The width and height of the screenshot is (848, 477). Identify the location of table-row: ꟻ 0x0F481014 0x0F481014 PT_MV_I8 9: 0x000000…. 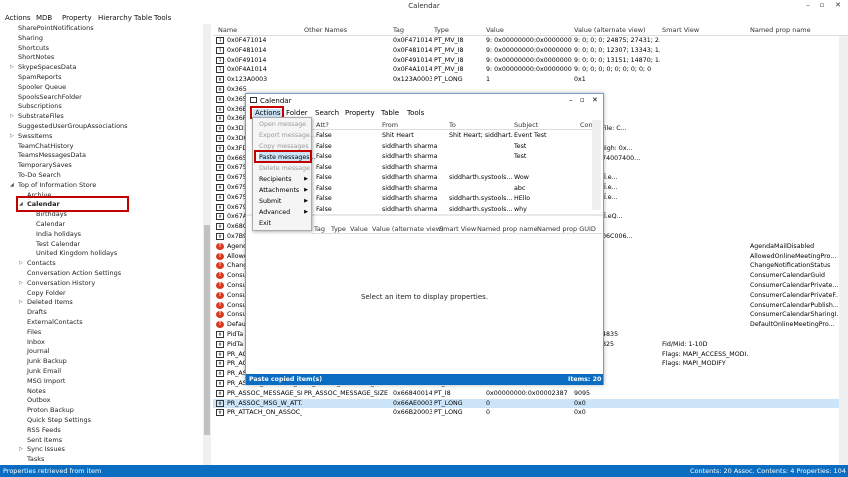
(526, 51).